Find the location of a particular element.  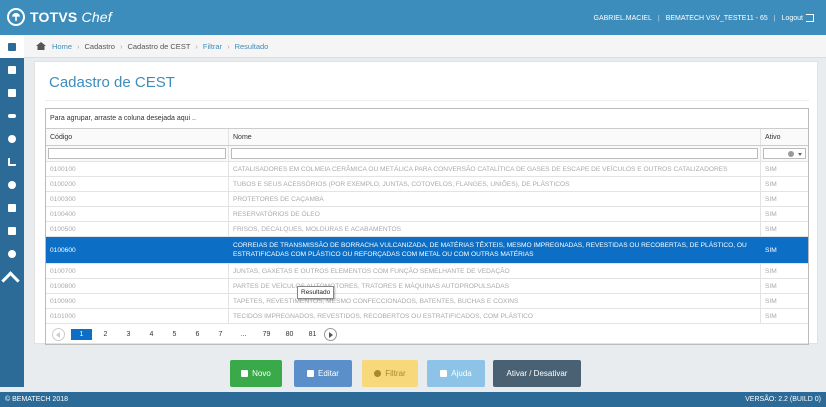

table-row: 0100400 RESERVATÓRIOS DE ÓLEO SIM is located at coordinates (427, 214).